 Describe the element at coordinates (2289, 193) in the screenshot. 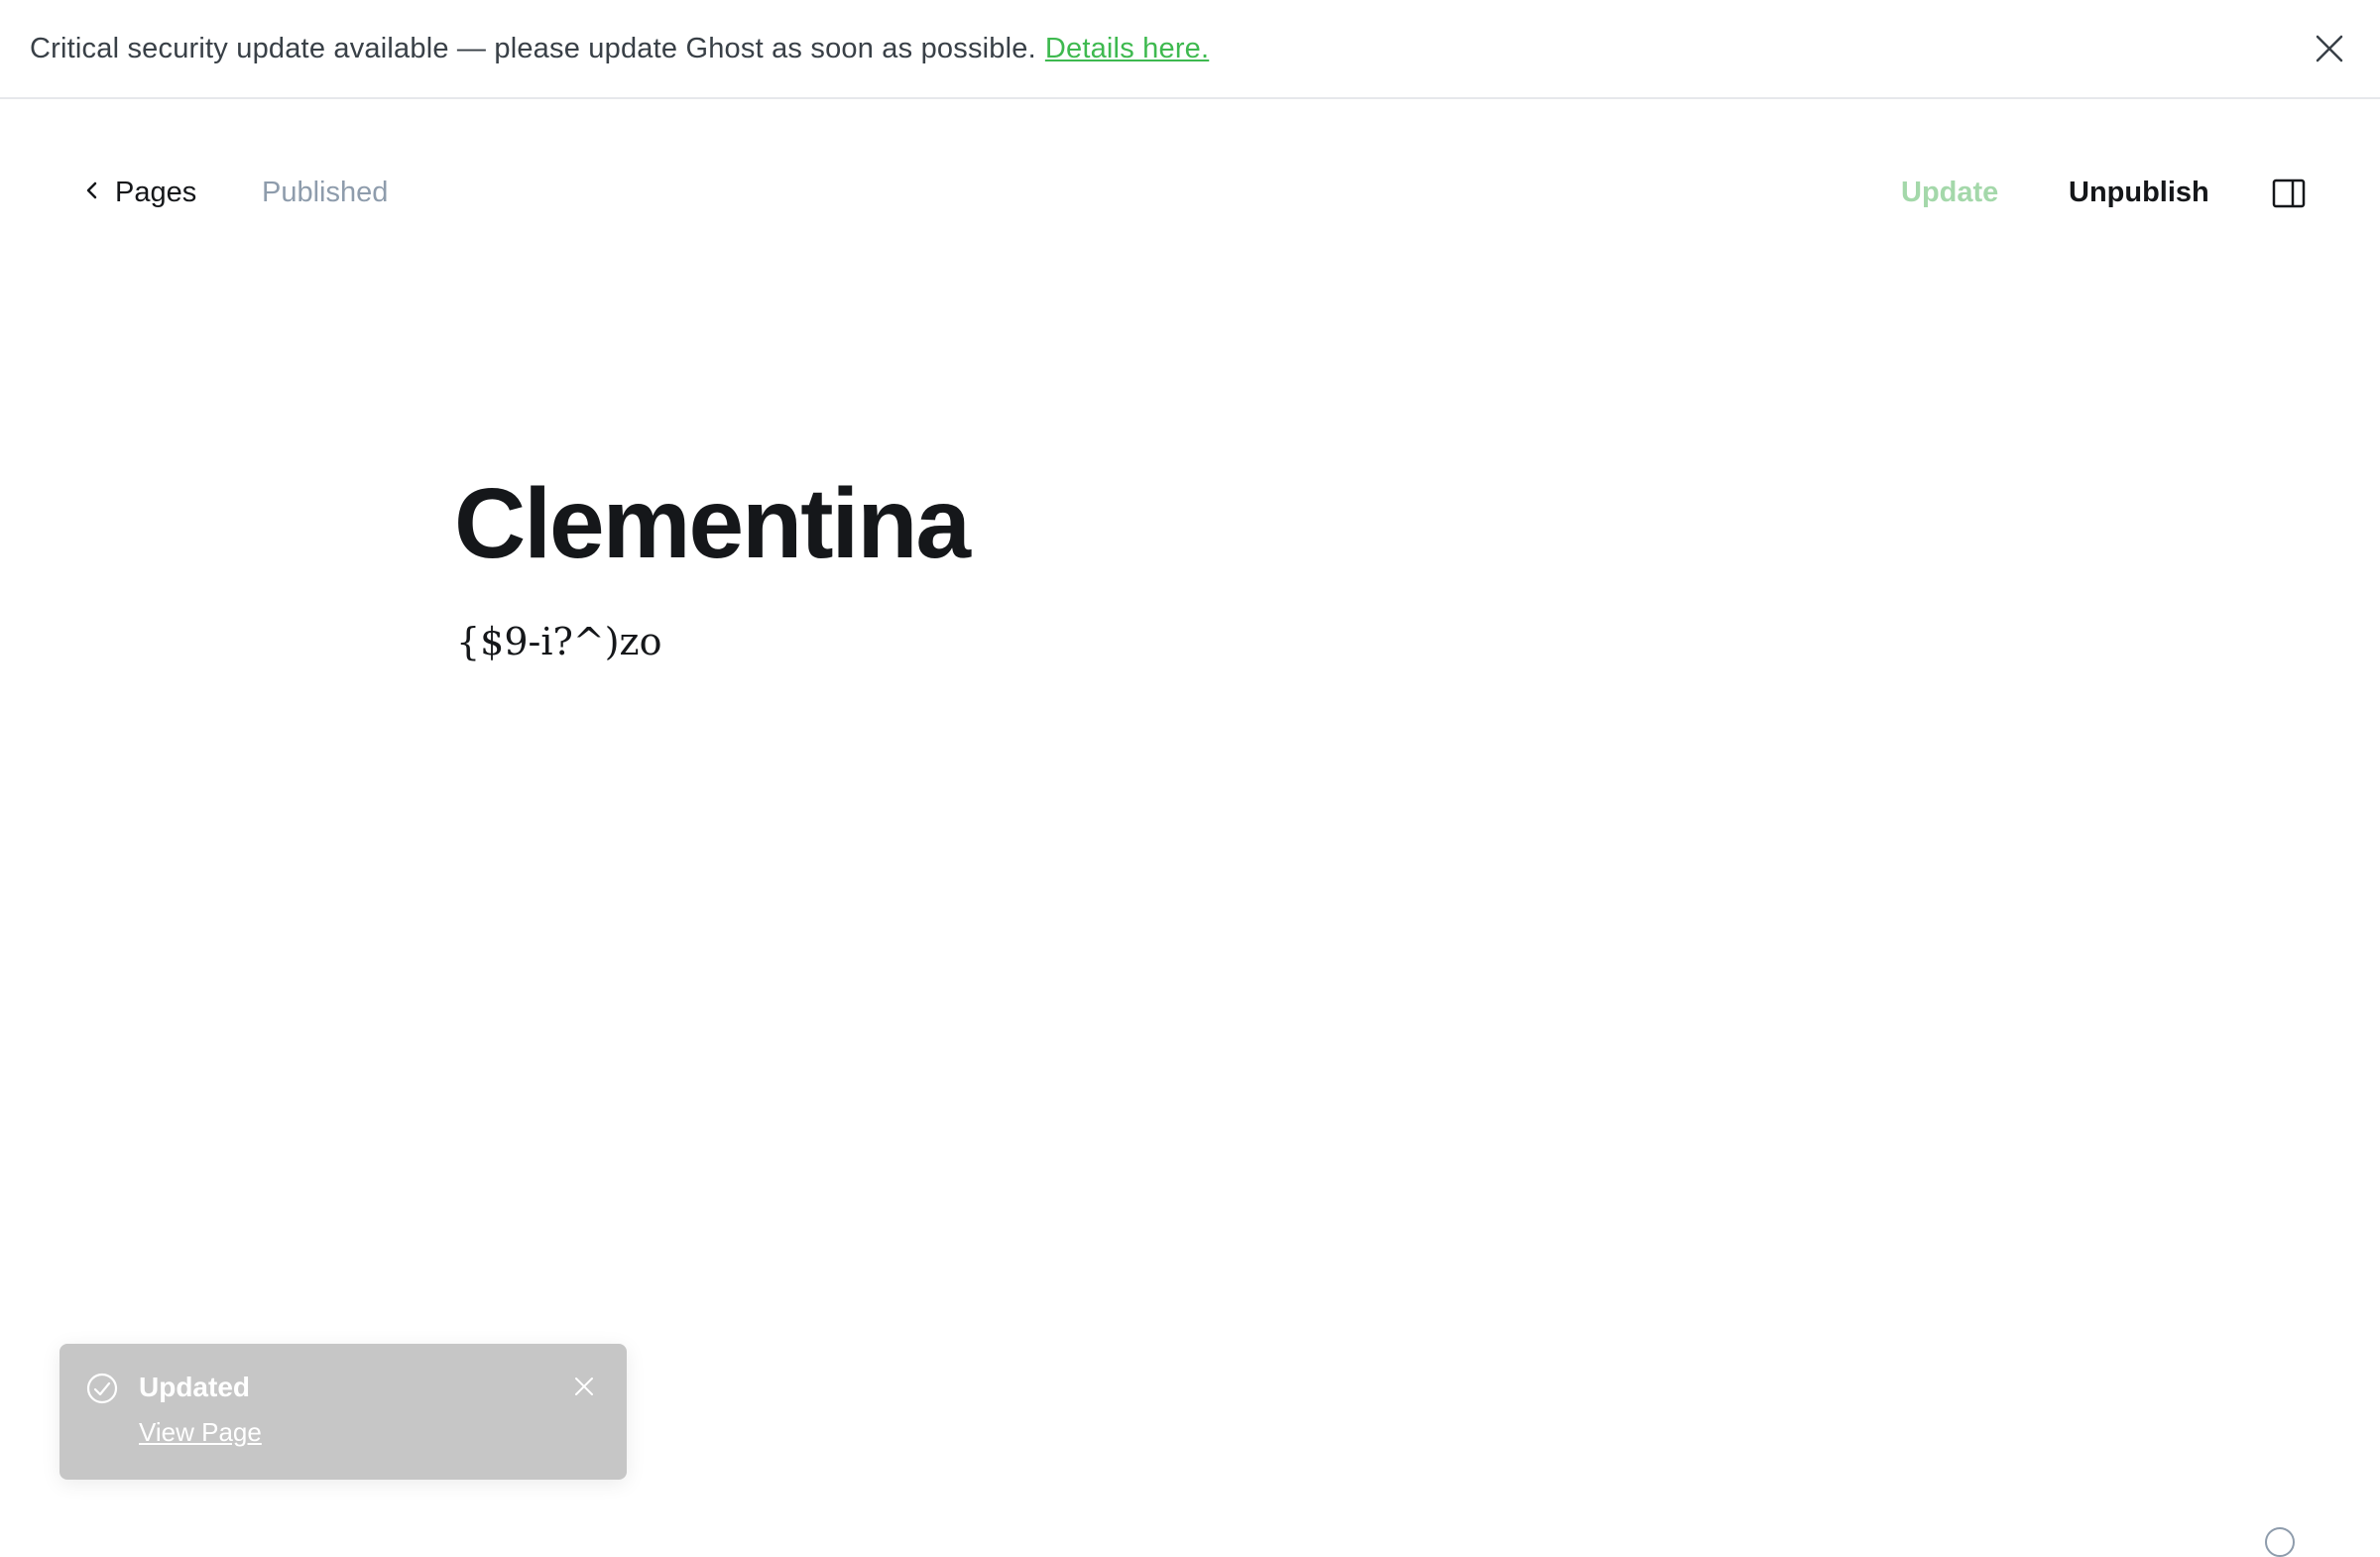

I see `sidebar-toggle-icon` at that location.